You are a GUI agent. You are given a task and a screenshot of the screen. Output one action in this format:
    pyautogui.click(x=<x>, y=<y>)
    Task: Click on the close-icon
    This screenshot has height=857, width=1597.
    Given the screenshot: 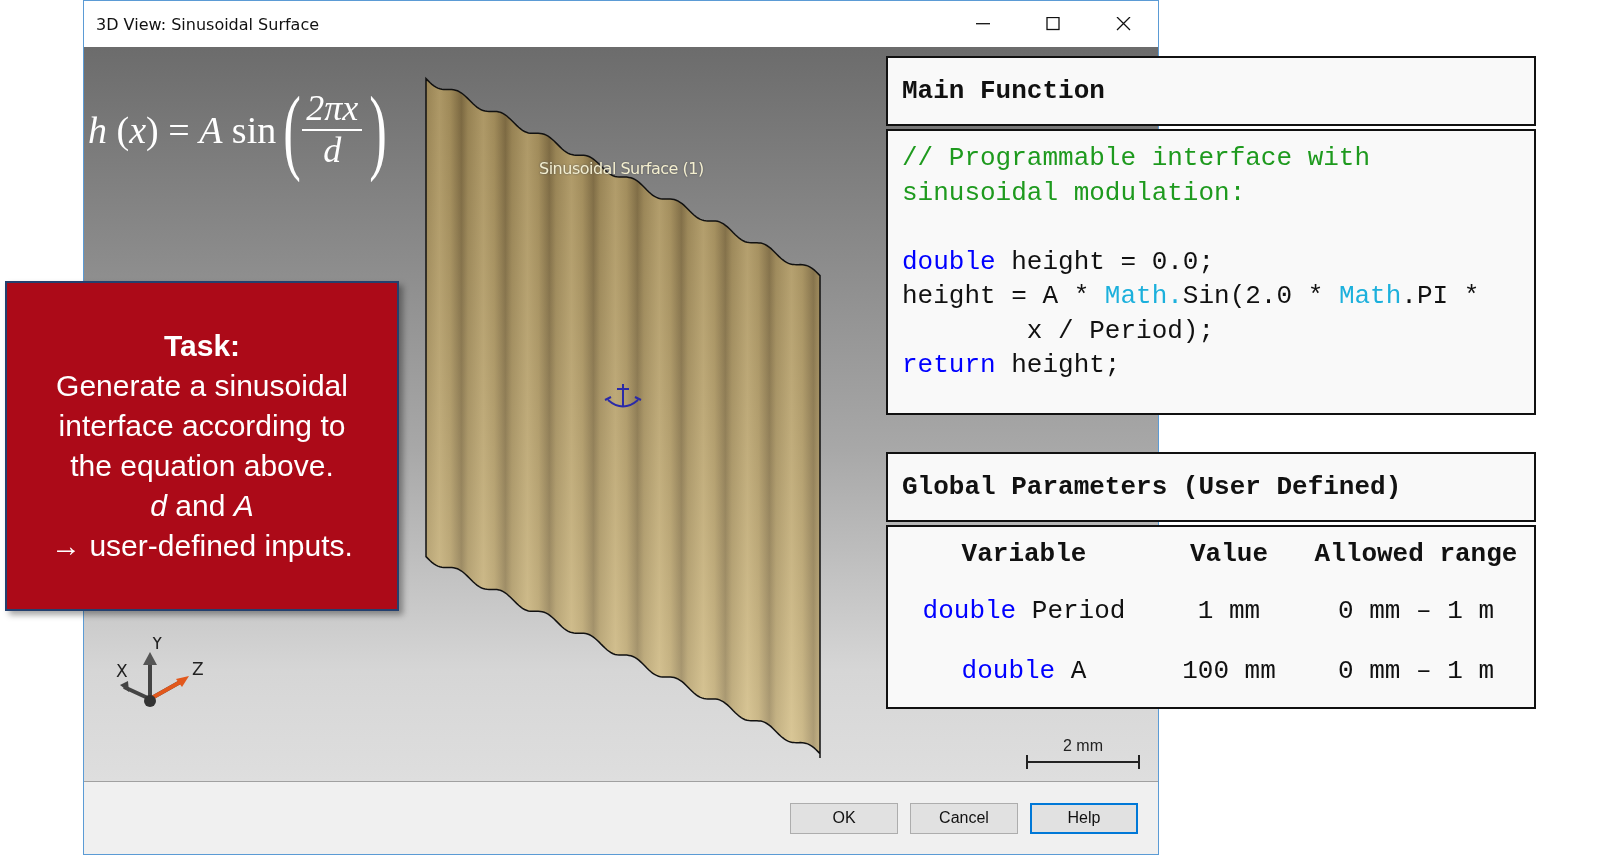 What is the action you would take?
    pyautogui.click(x=1123, y=24)
    